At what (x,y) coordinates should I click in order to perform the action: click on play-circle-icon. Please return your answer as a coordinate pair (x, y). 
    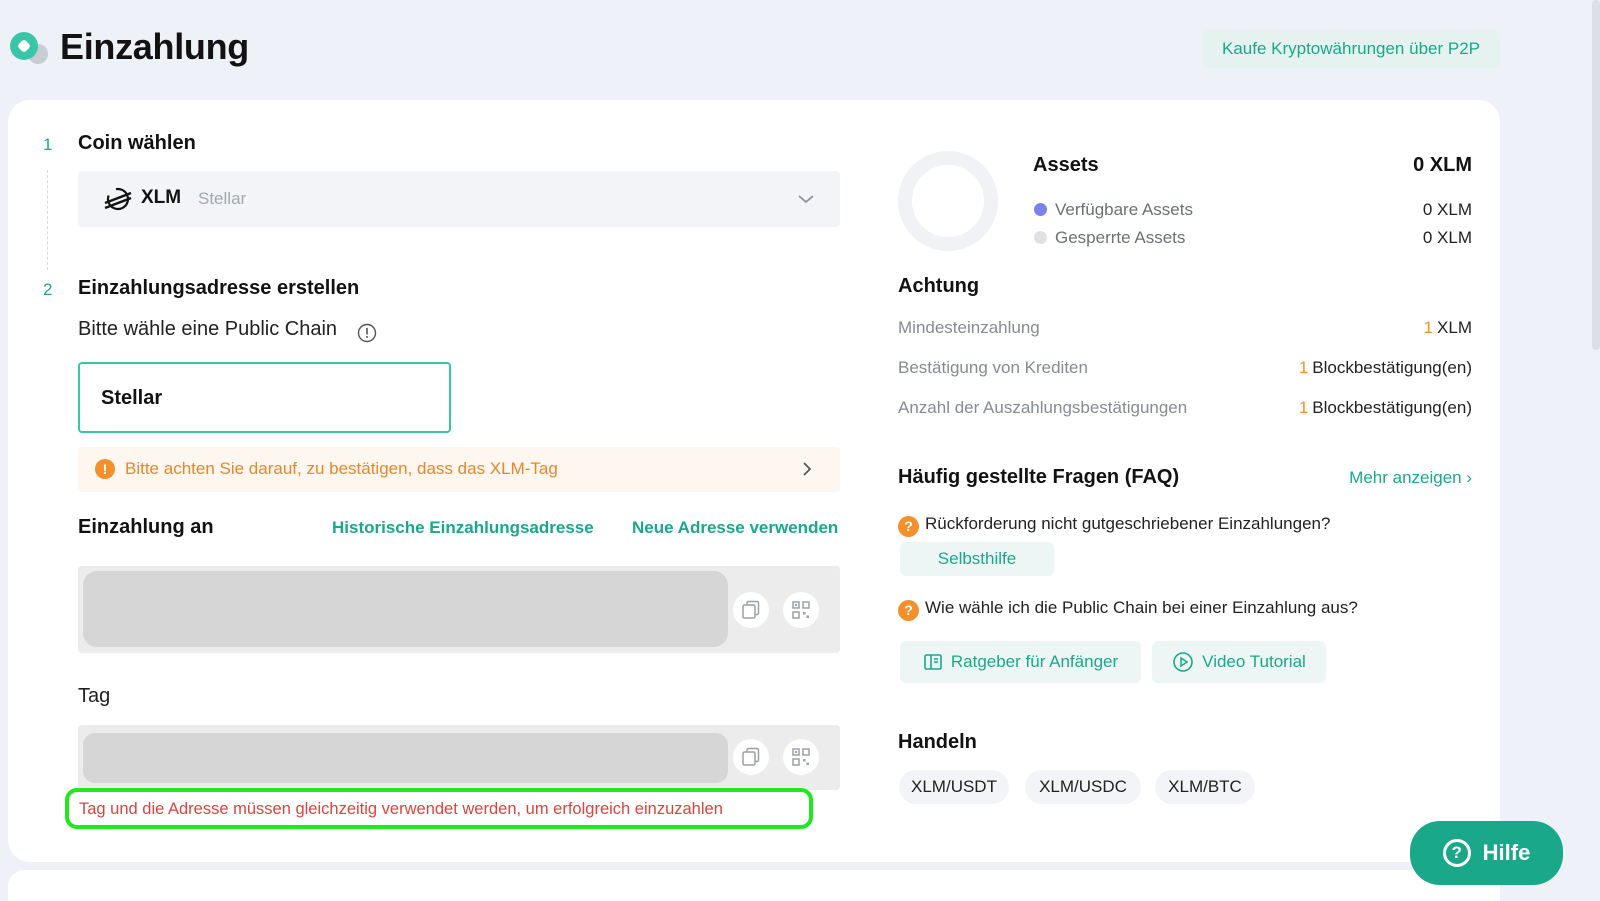
    Looking at the image, I should click on (1183, 662).